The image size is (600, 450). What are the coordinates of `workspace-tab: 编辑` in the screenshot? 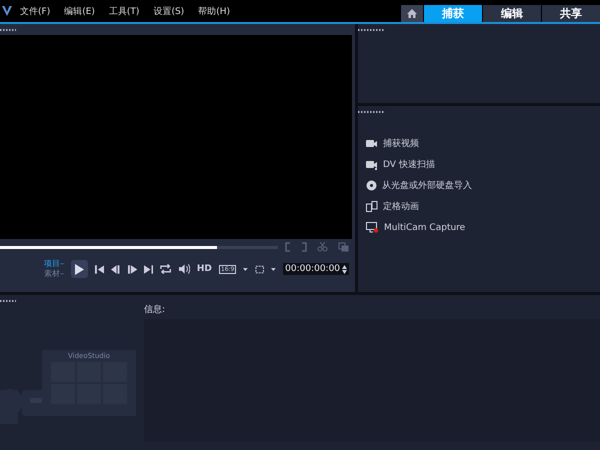 It's located at (512, 13).